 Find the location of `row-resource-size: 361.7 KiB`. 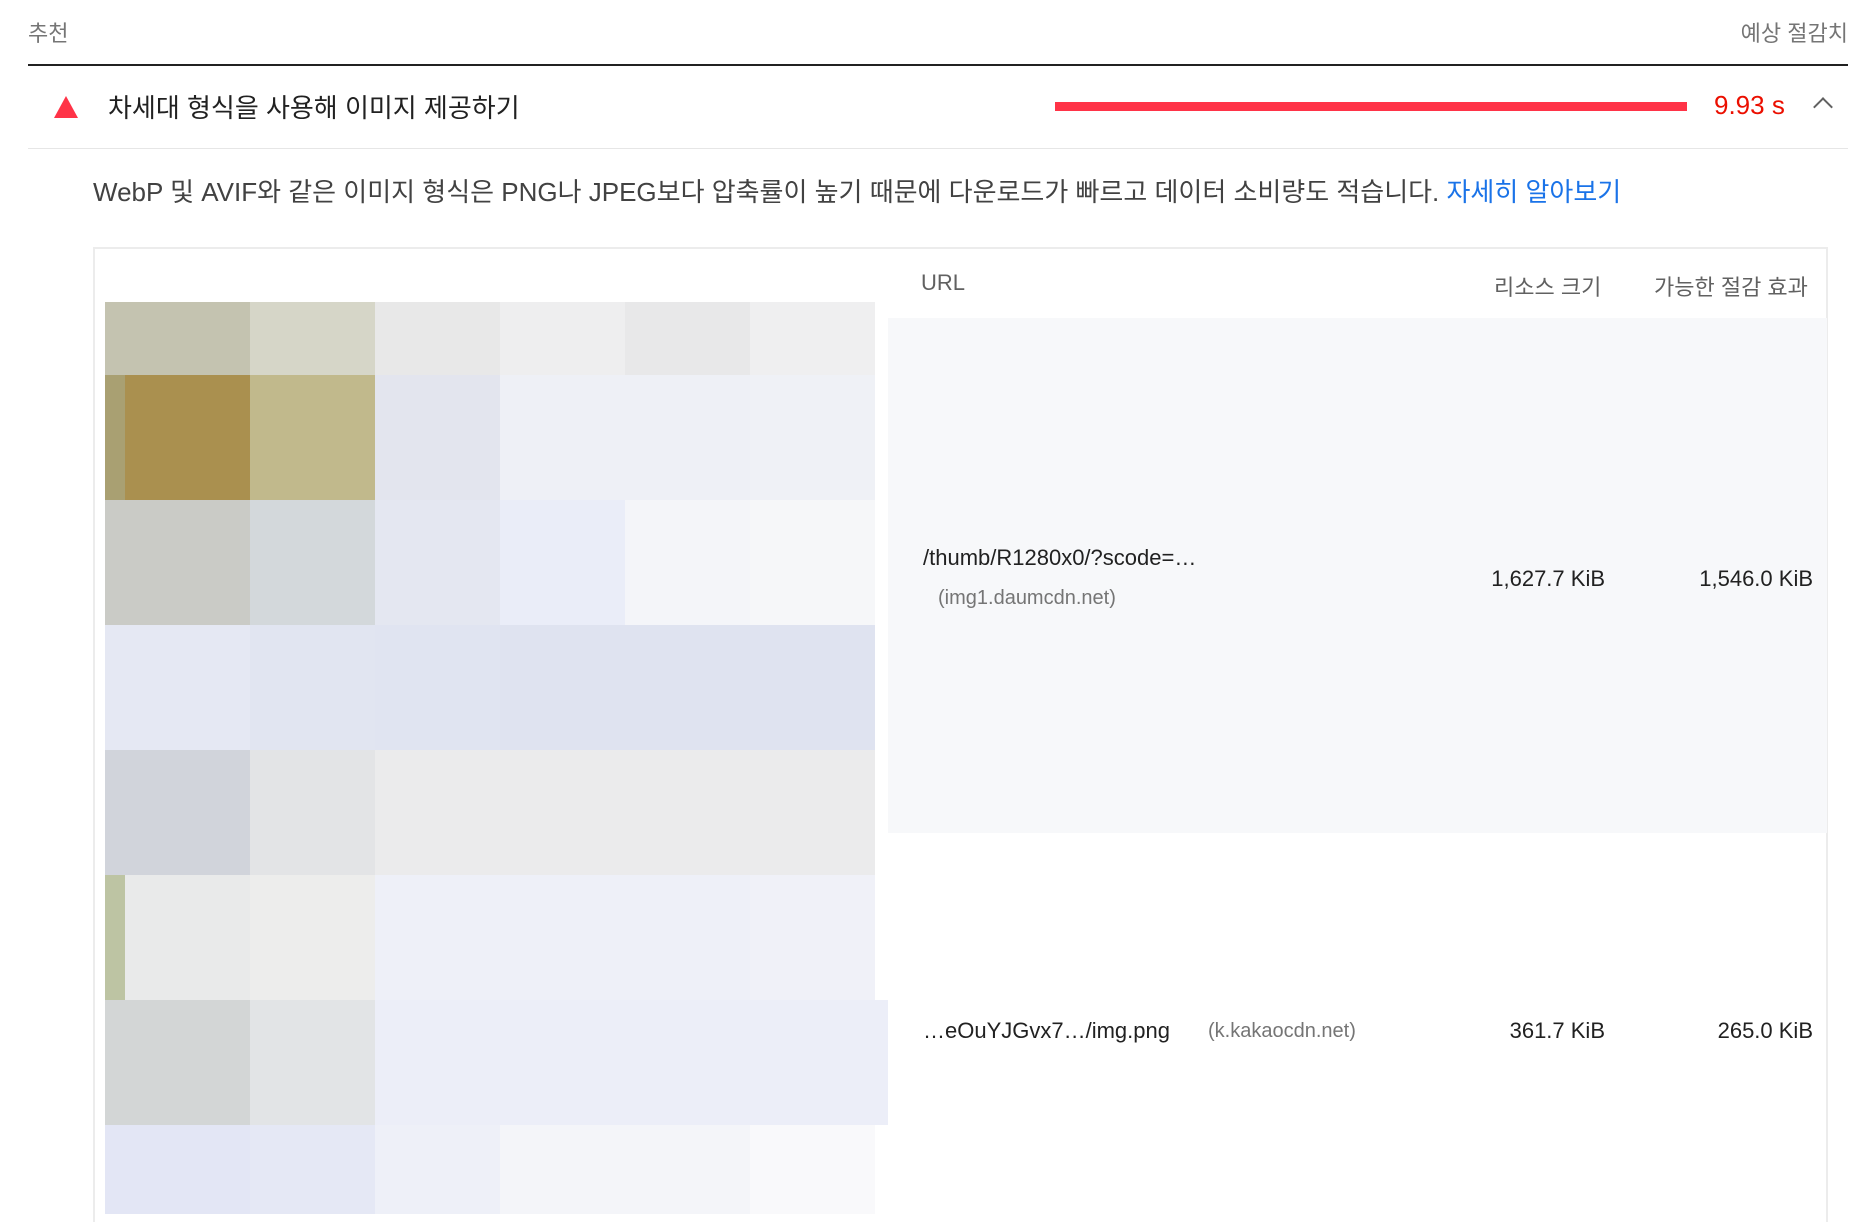

row-resource-size: 361.7 KiB is located at coordinates (1557, 1030).